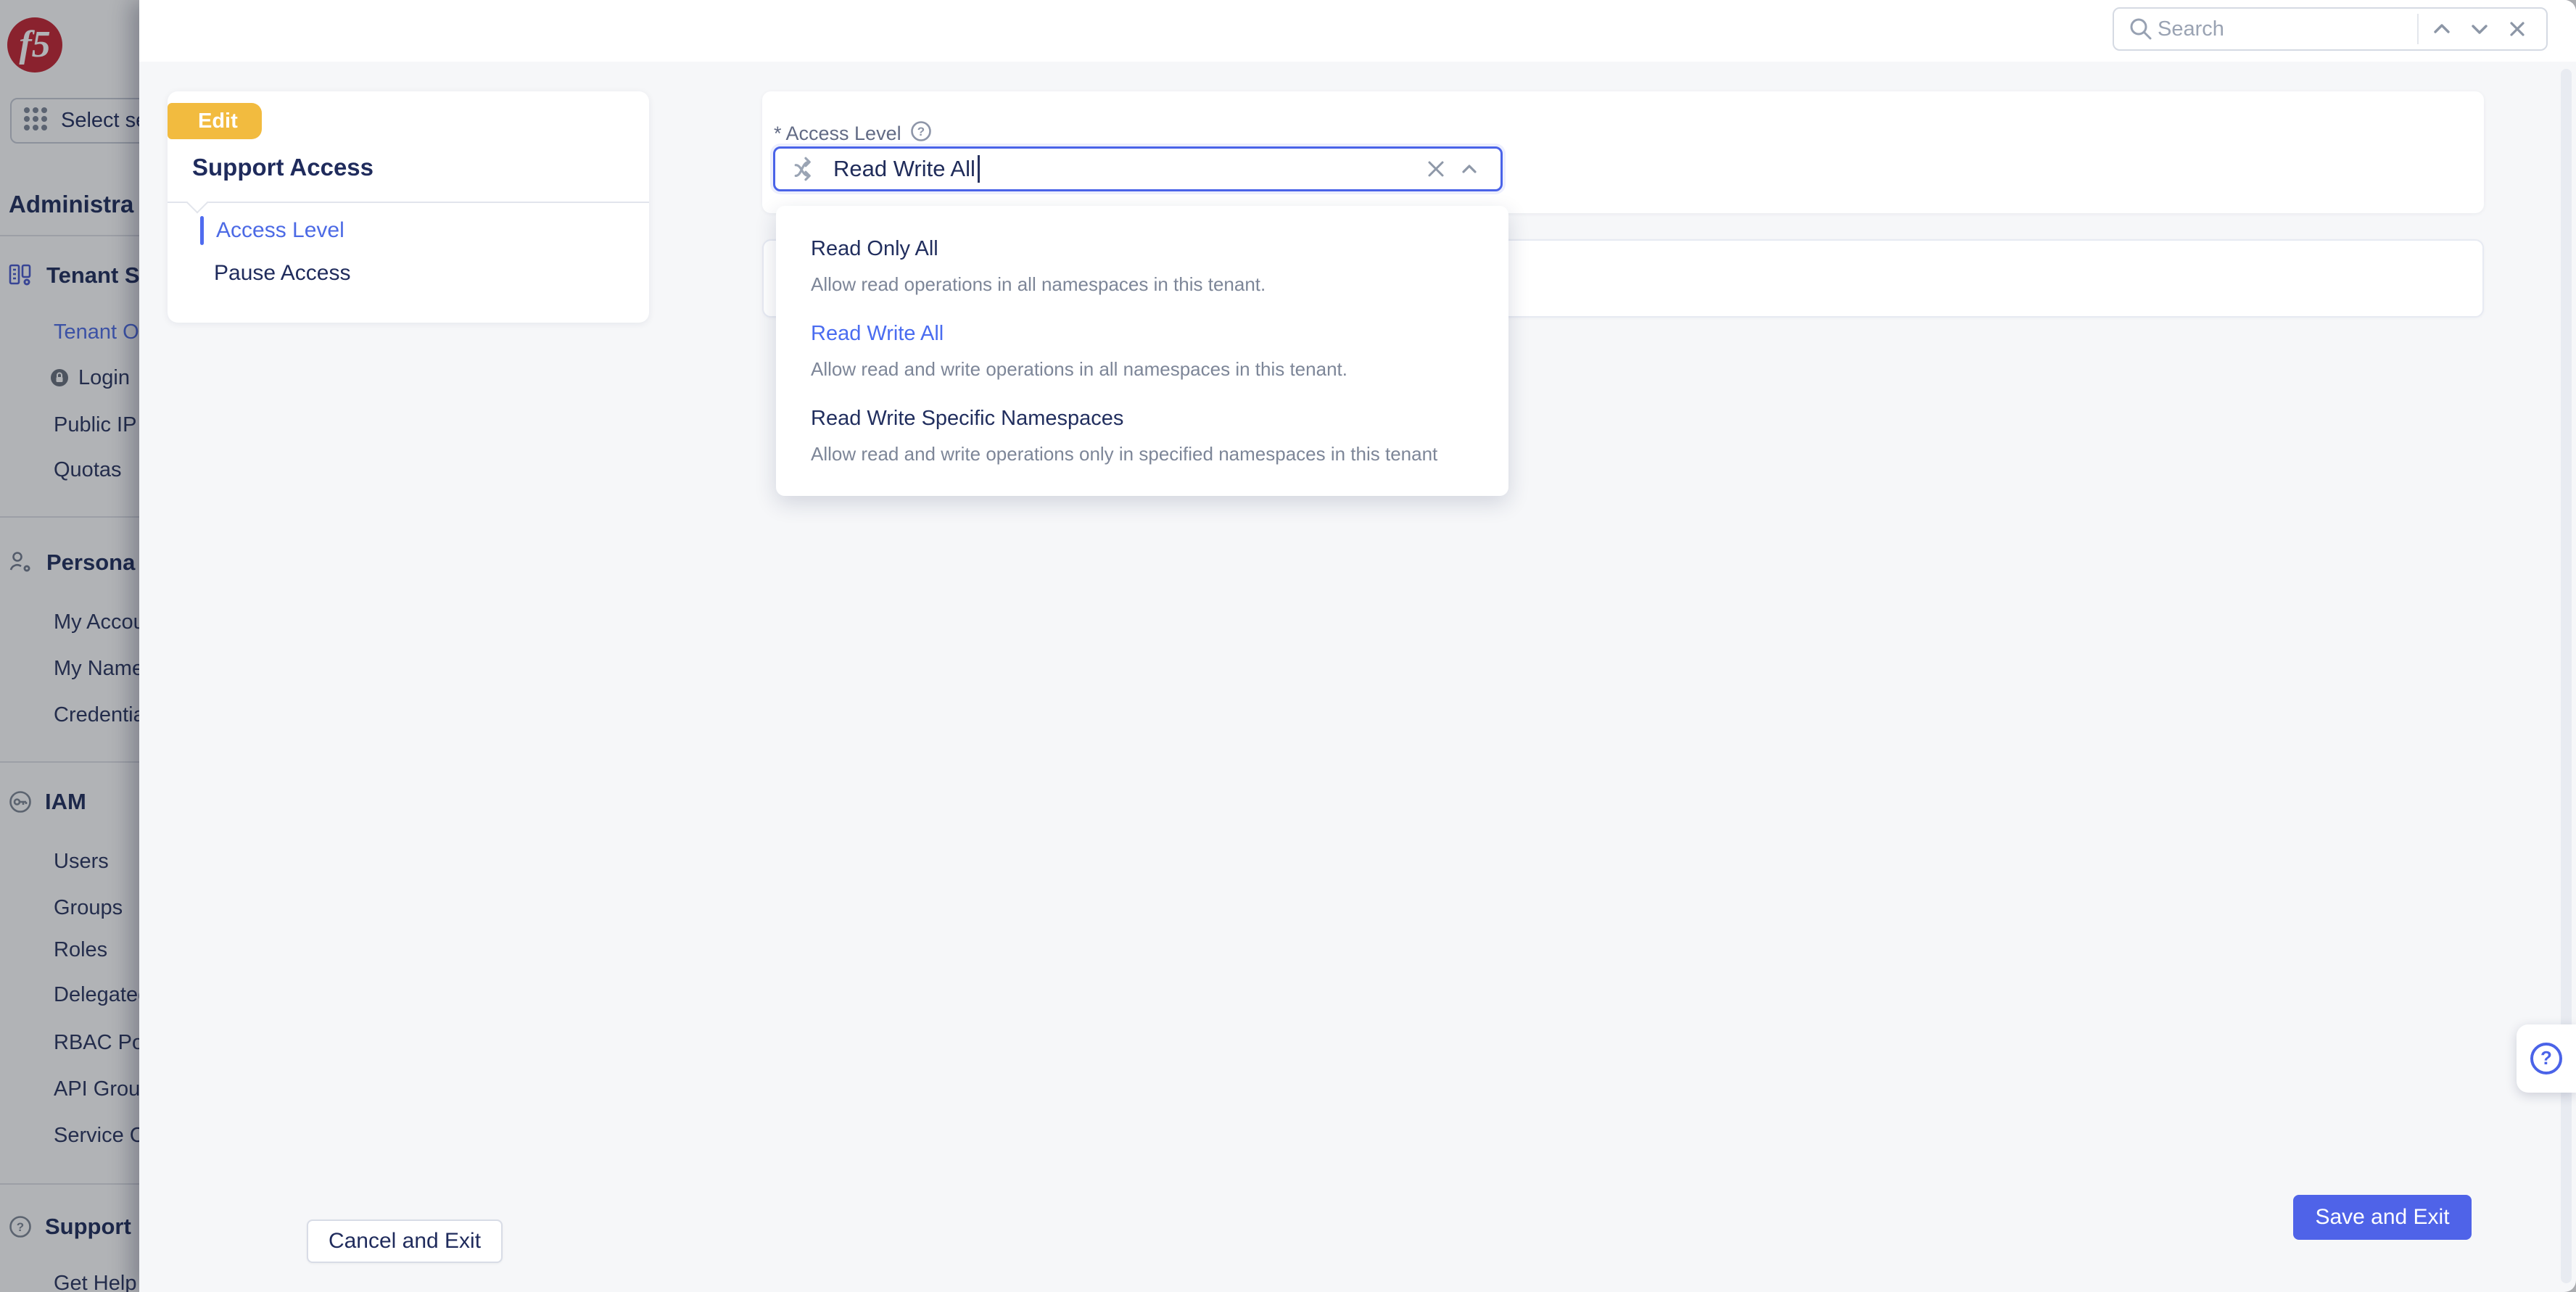 This screenshot has height=1292, width=2576. I want to click on findbar-divider, so click(2418, 29).